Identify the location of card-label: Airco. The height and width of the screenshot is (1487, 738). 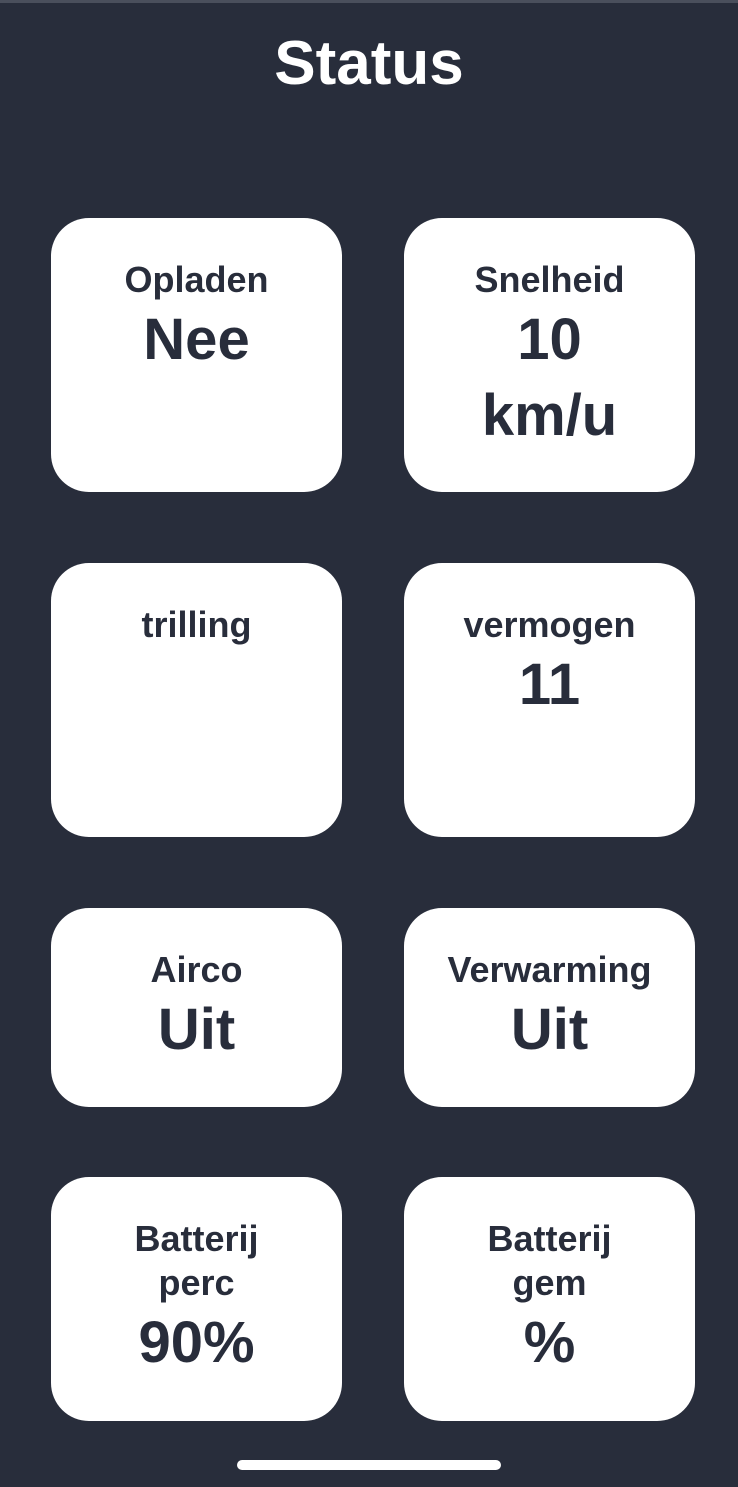
(196, 969).